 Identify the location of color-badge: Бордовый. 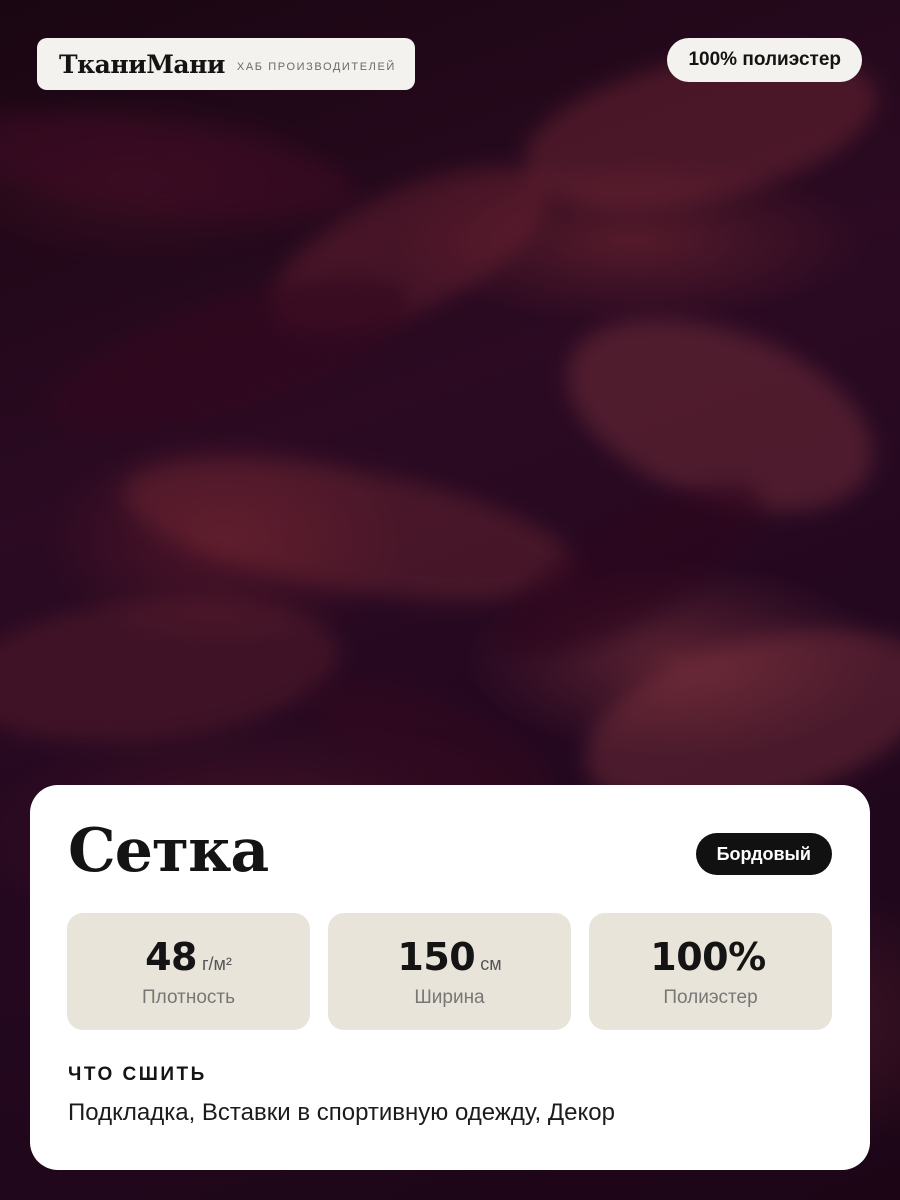
(763, 854).